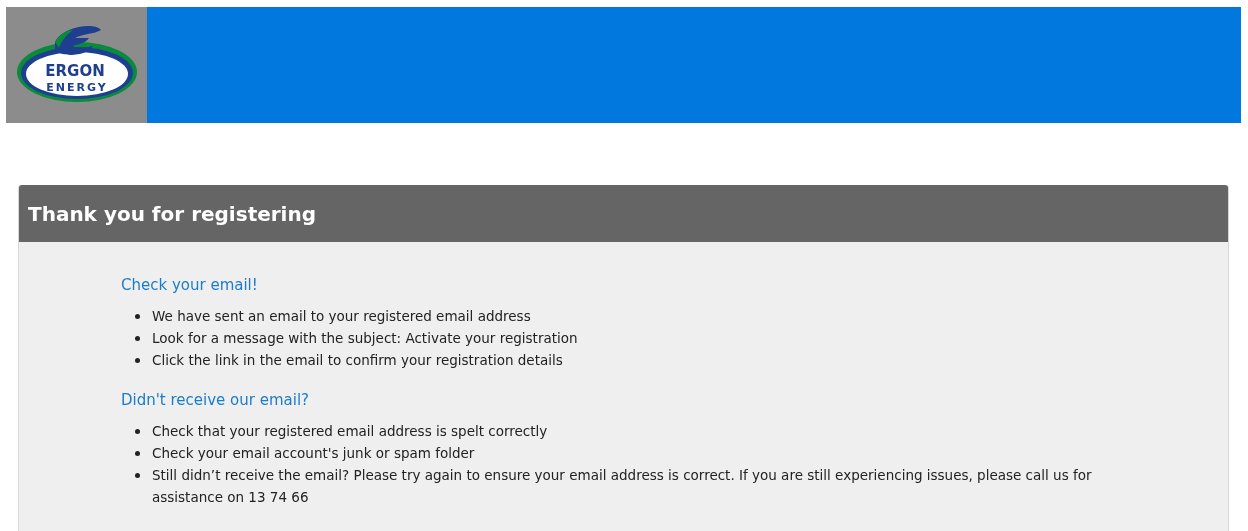 The image size is (1248, 531). I want to click on list-item-text: Still didn’t receive the email? Please try again to ensure your email address is correct. If you are still experiencing issues, please call us for assistance on 13 74 66, so click(622, 486).